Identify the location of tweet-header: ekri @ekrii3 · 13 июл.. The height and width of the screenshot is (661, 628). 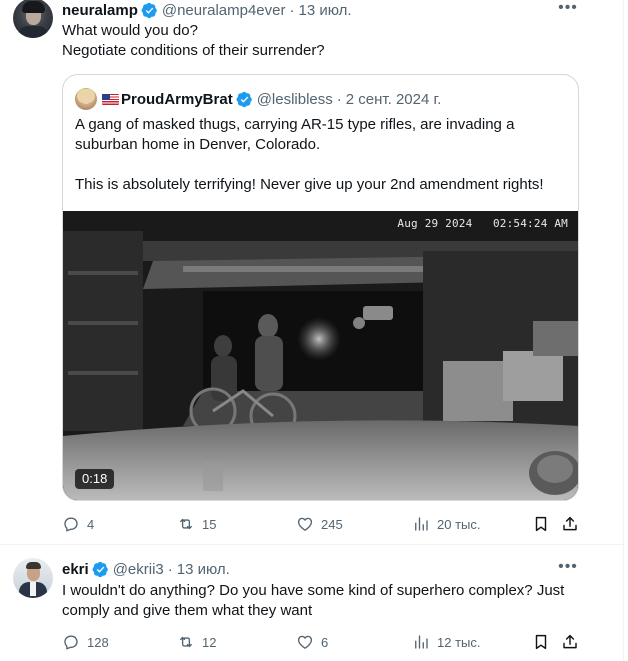
(146, 569).